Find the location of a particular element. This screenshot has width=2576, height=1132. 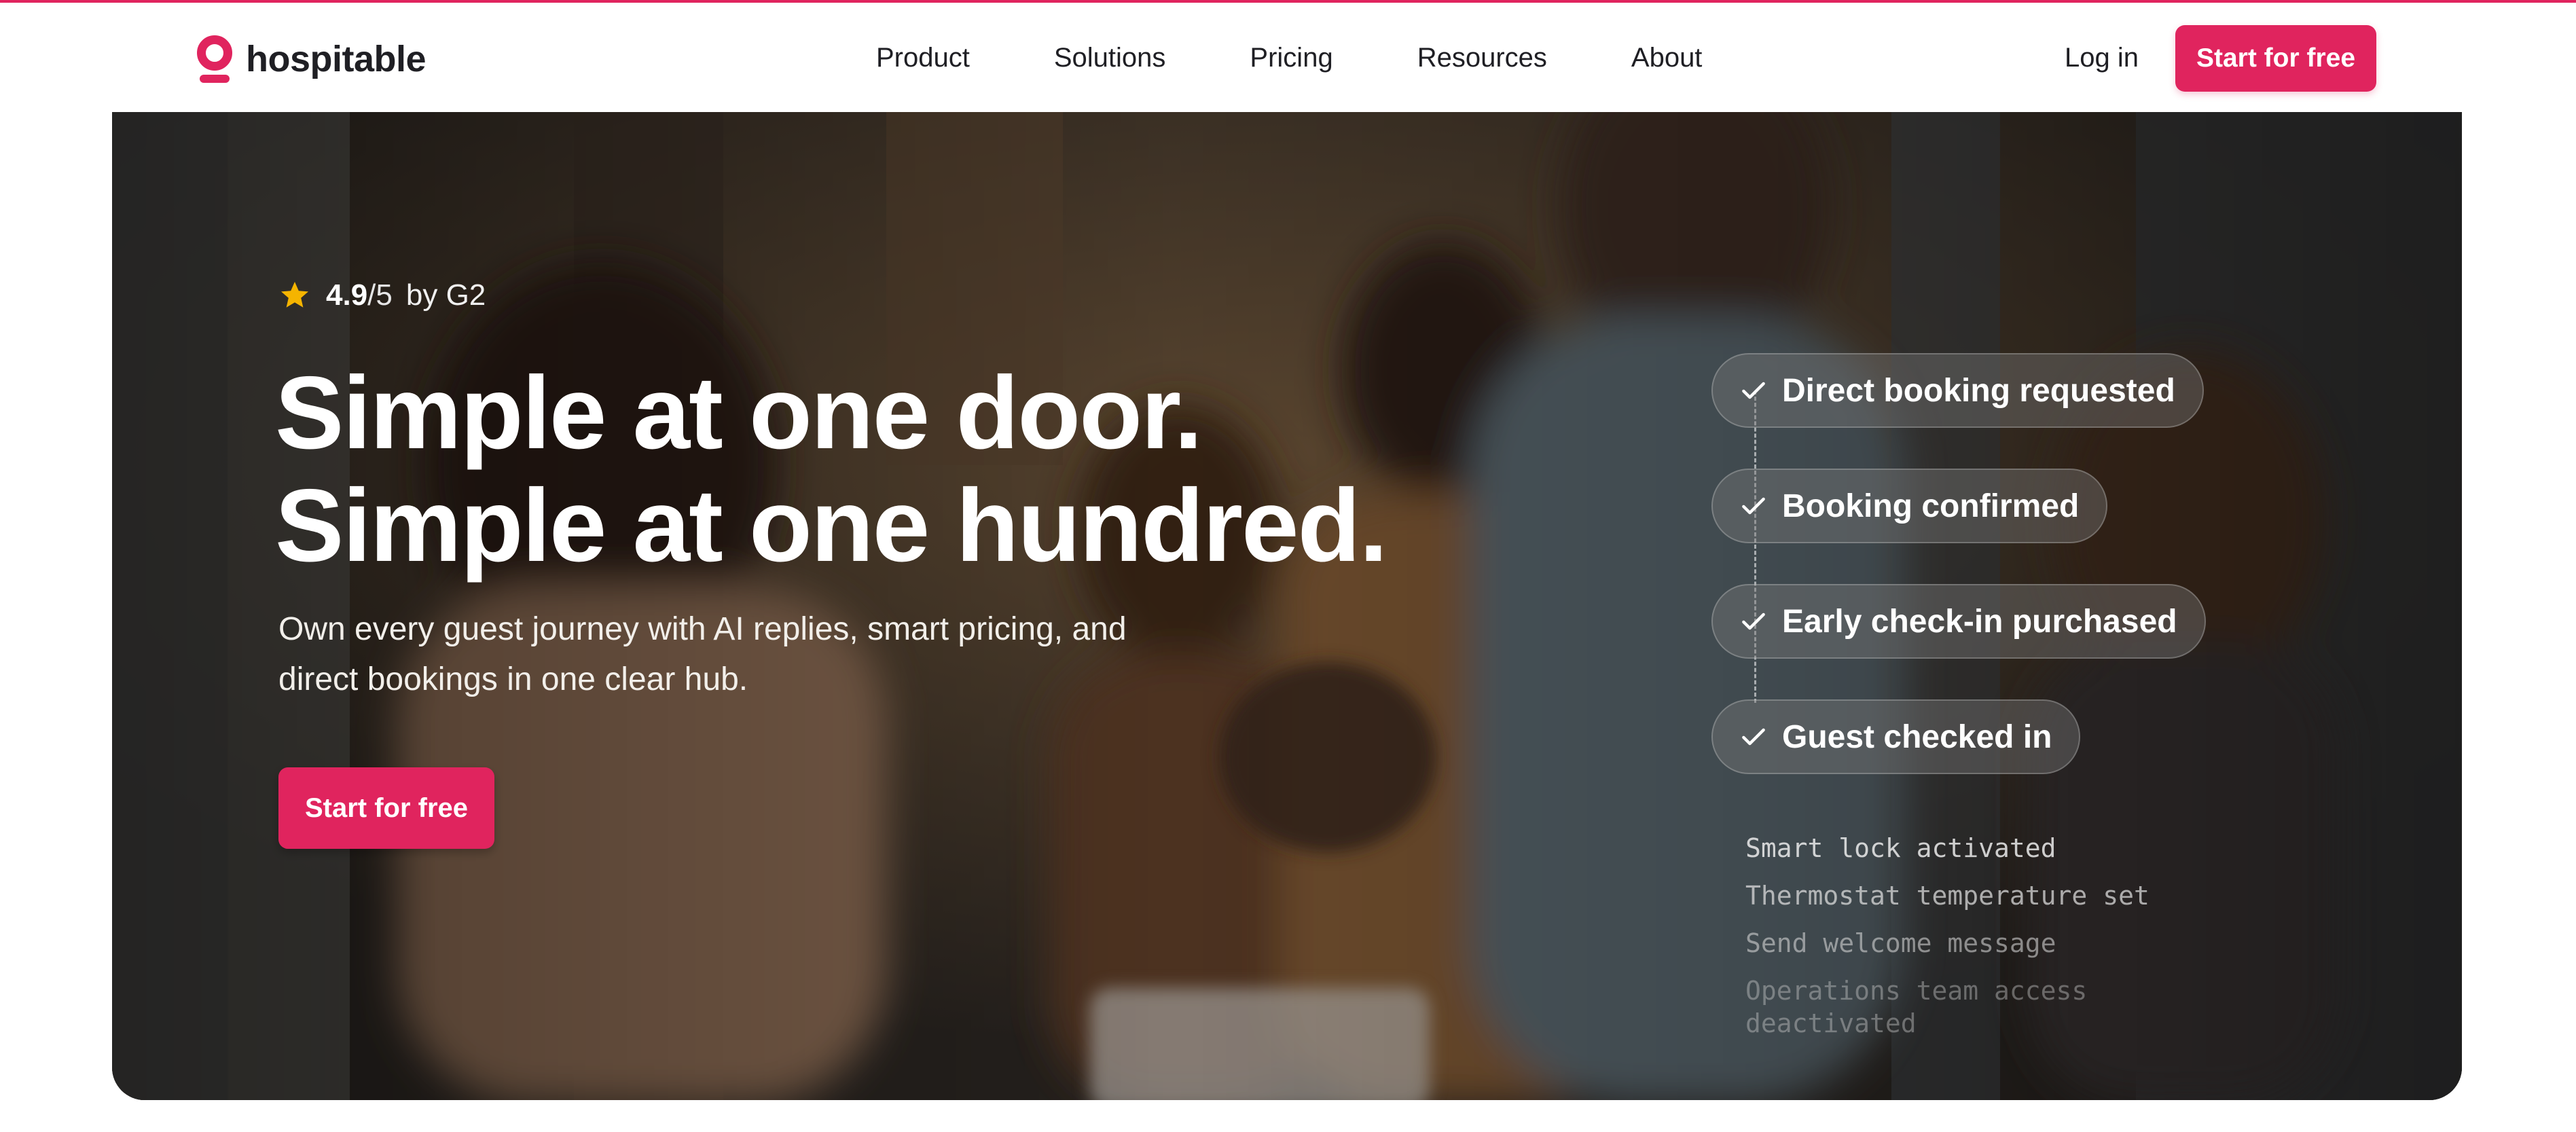

timeline-step-direct-booking: Direct booking requested is located at coordinates (1958, 390).